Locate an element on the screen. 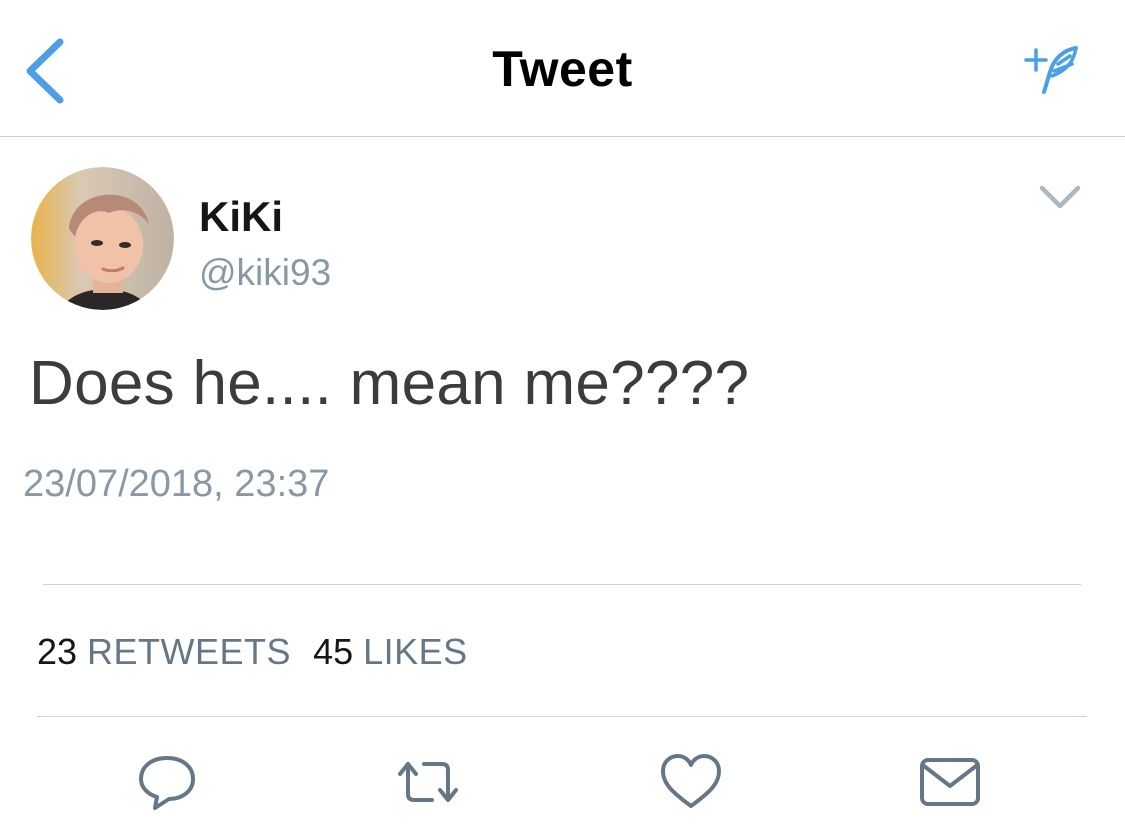 Image resolution: width=1125 pixels, height=839 pixels. likes-count: 45 is located at coordinates (333, 651).